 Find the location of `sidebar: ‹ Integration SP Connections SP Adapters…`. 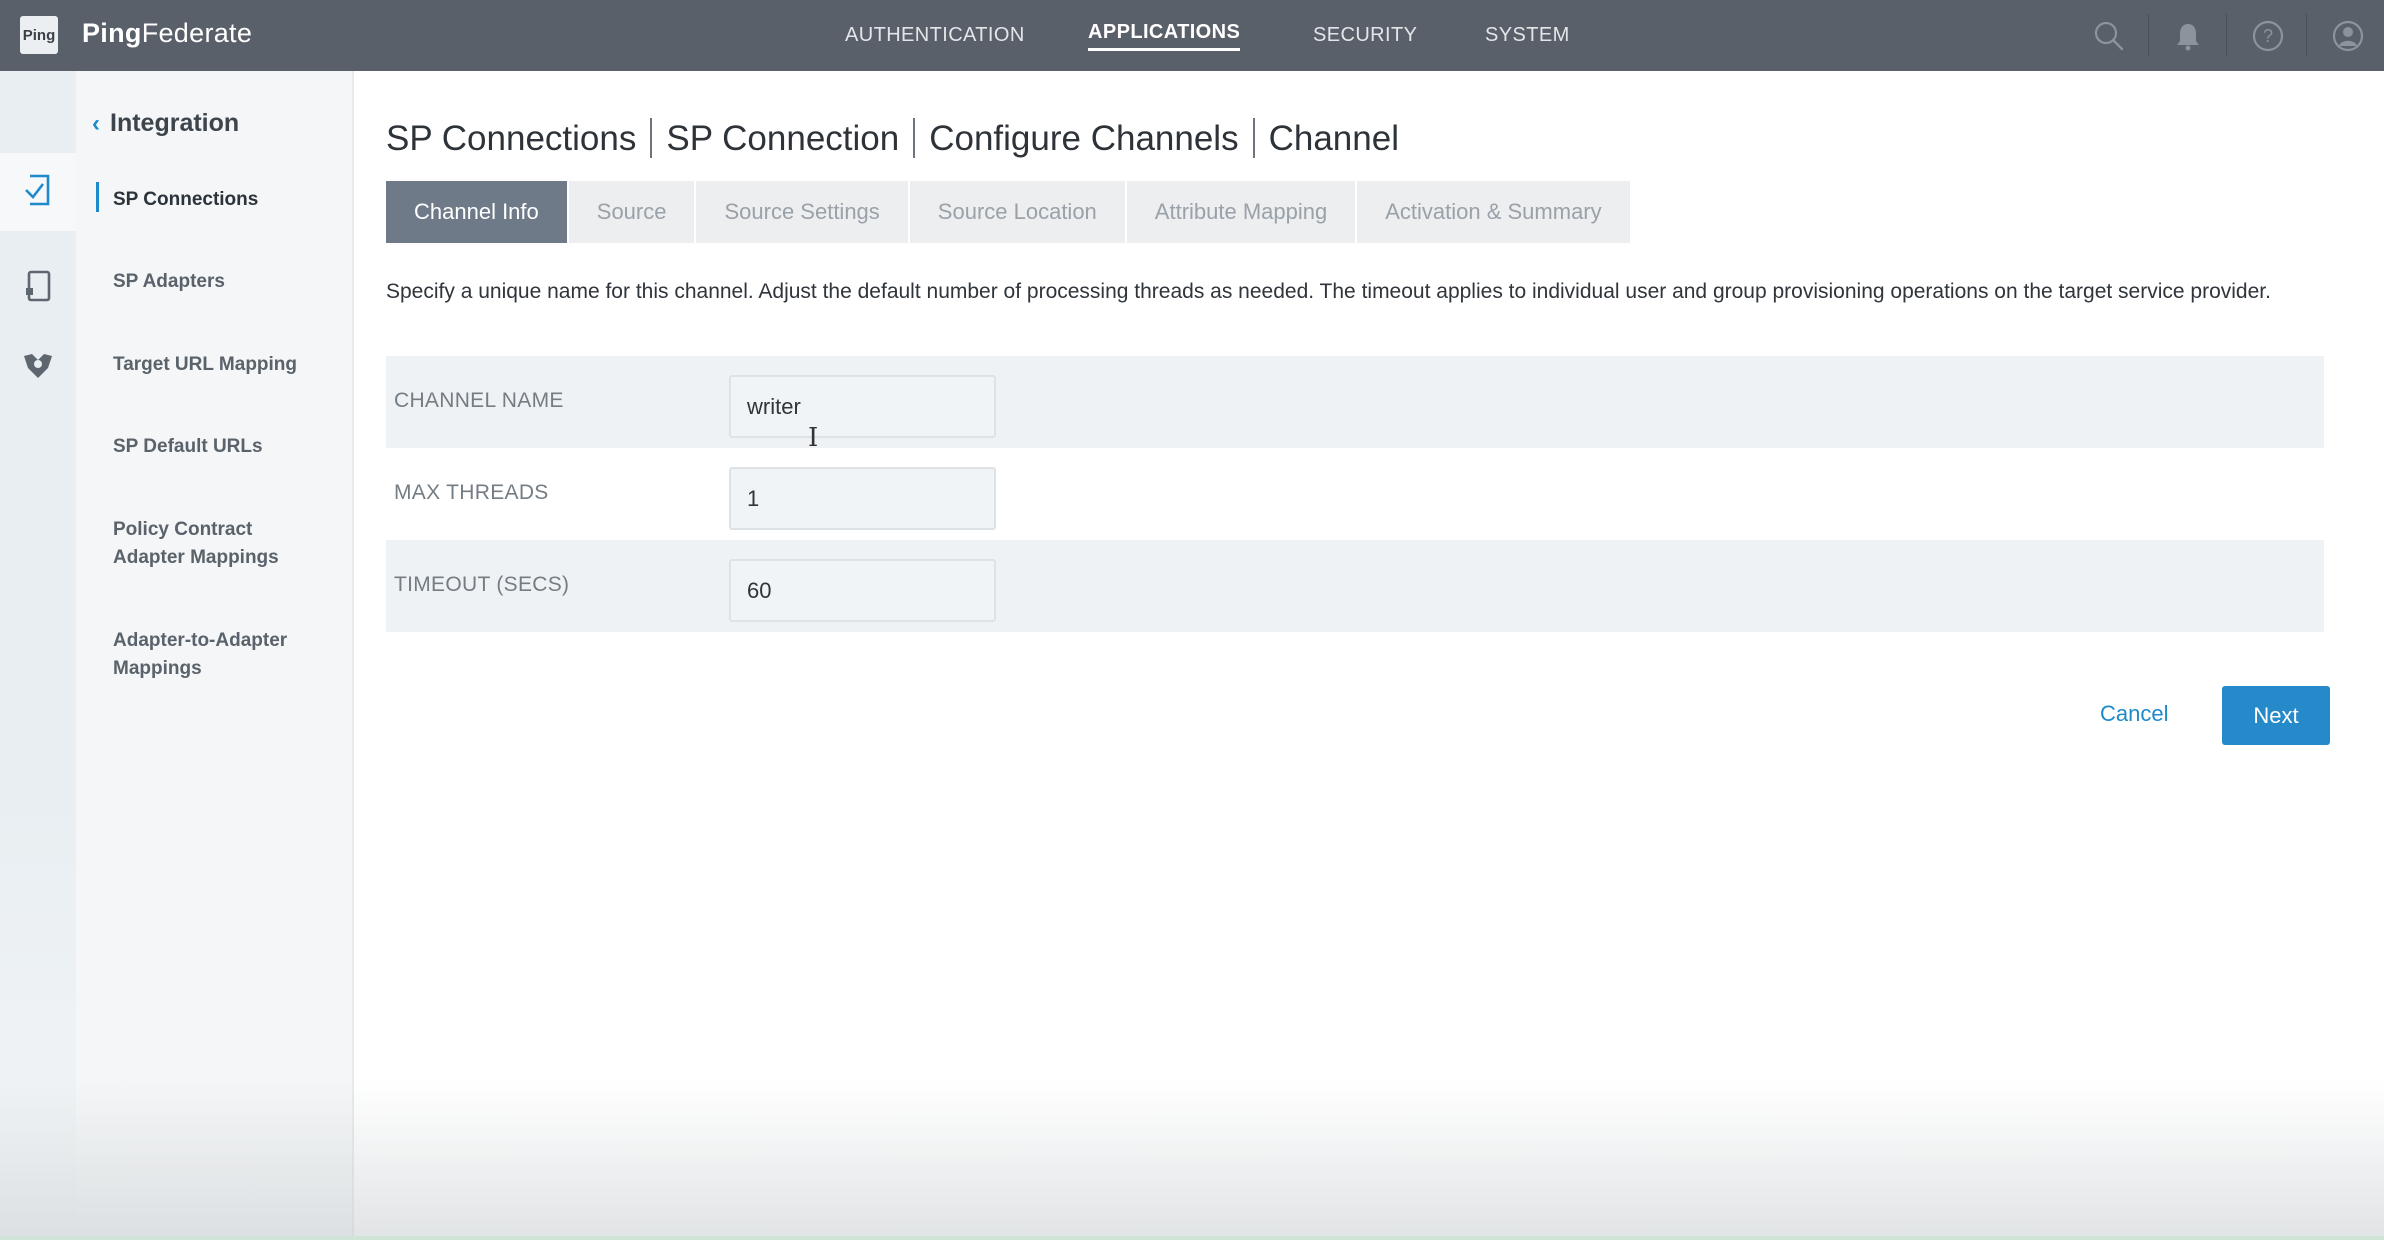

sidebar: ‹ Integration SP Connections SP Adapters… is located at coordinates (215, 655).